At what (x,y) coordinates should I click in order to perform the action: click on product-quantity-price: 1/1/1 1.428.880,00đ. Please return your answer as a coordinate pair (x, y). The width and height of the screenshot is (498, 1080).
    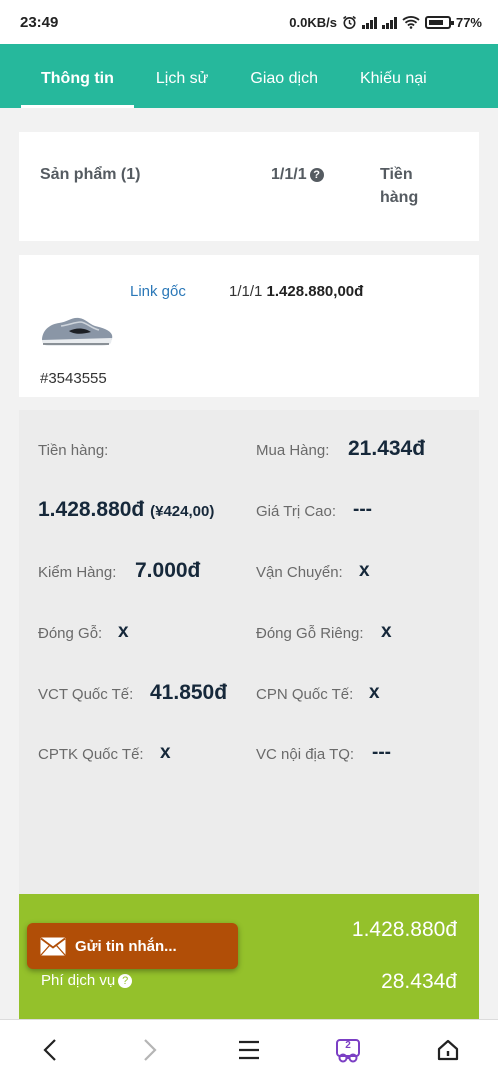
    Looking at the image, I should click on (296, 291).